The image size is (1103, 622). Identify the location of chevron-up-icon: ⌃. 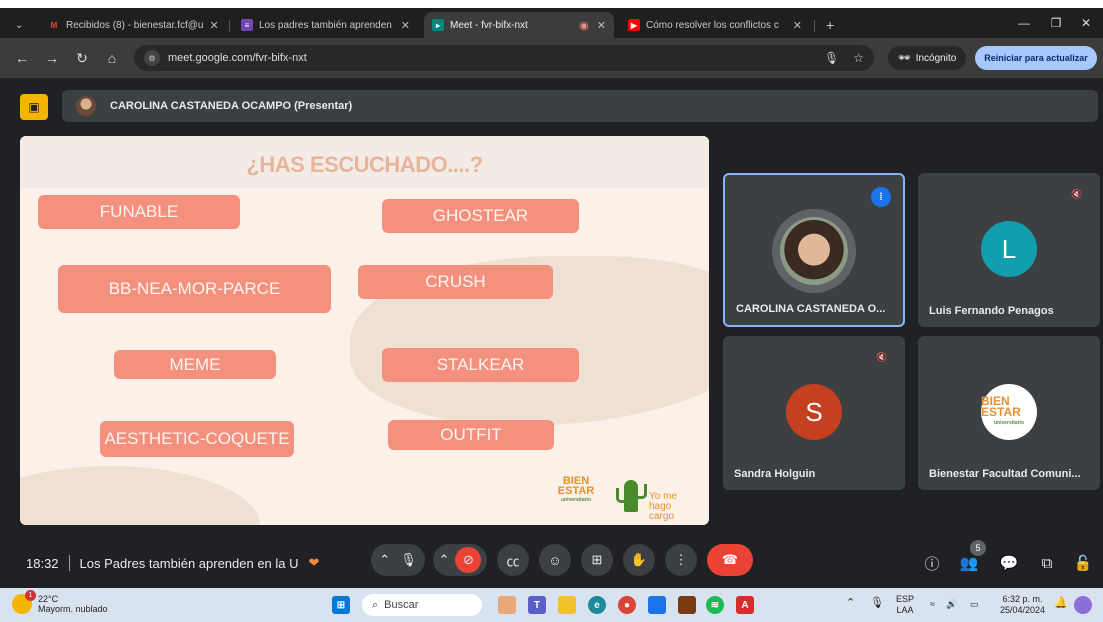
(850, 603).